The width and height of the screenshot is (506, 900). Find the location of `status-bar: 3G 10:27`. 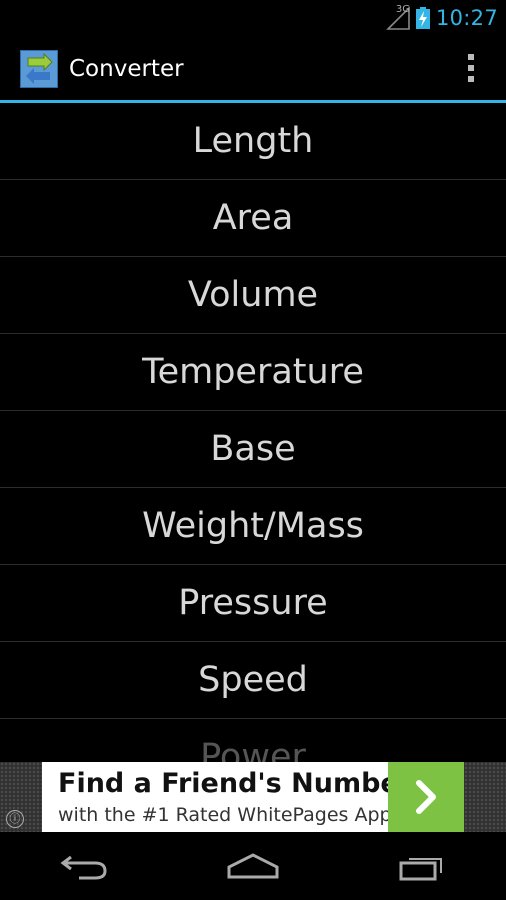

status-bar: 3G 10:27 is located at coordinates (253, 18).